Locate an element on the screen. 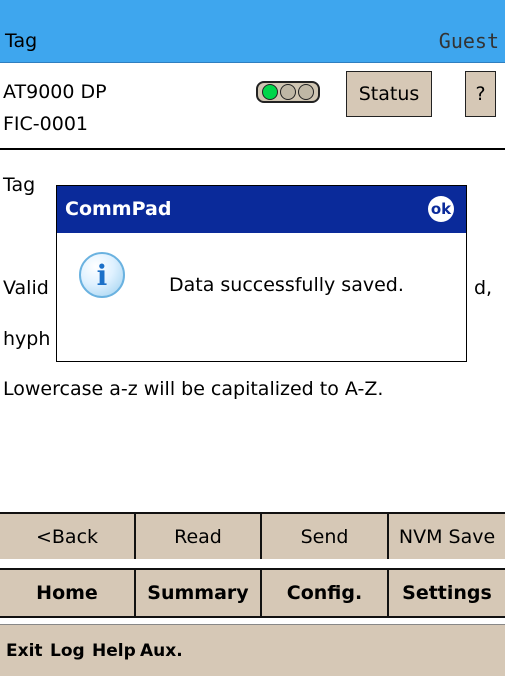 The height and width of the screenshot is (676, 505). field-label: Tag is located at coordinates (19, 185).